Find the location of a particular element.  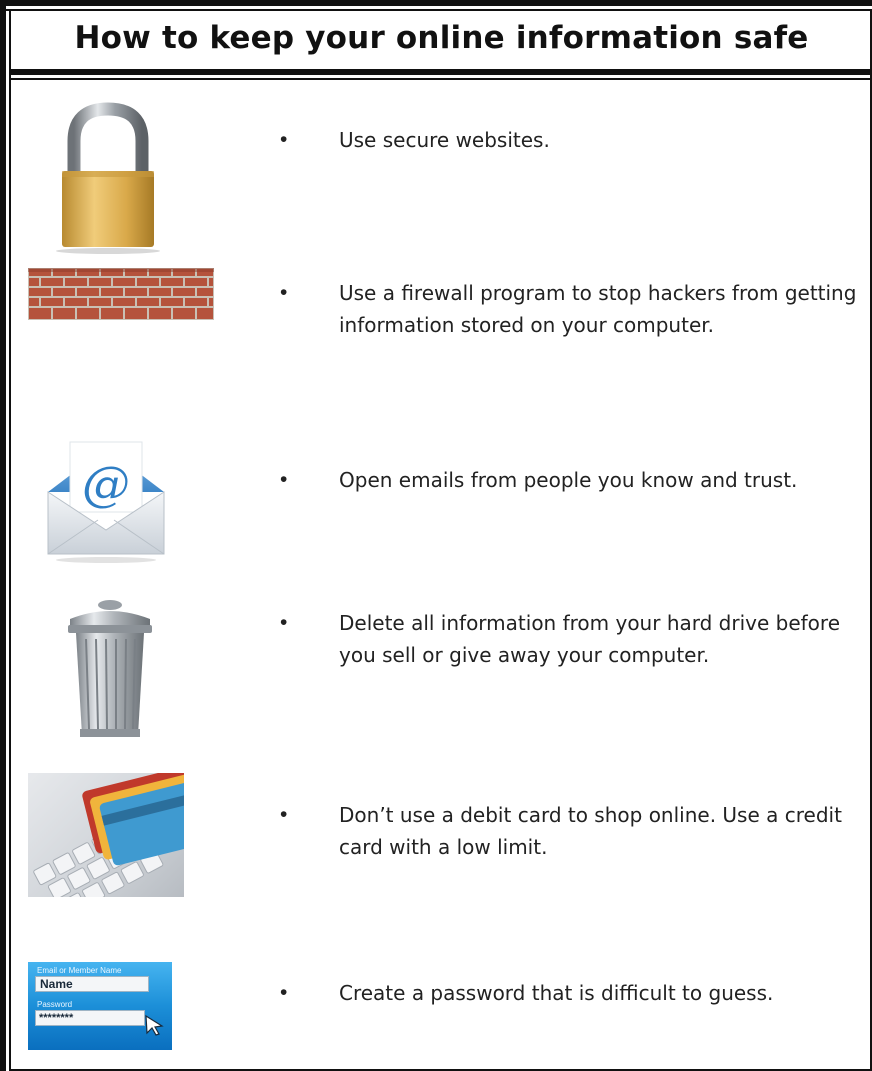

frame-left-inner-border is located at coordinates (10, 540).